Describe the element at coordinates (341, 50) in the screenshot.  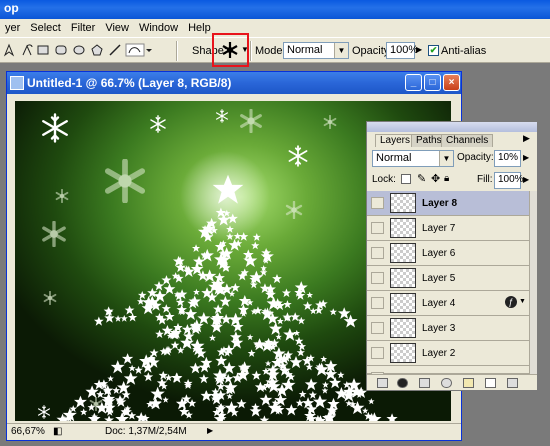
I see `chevron-down-icon: ▼` at that location.